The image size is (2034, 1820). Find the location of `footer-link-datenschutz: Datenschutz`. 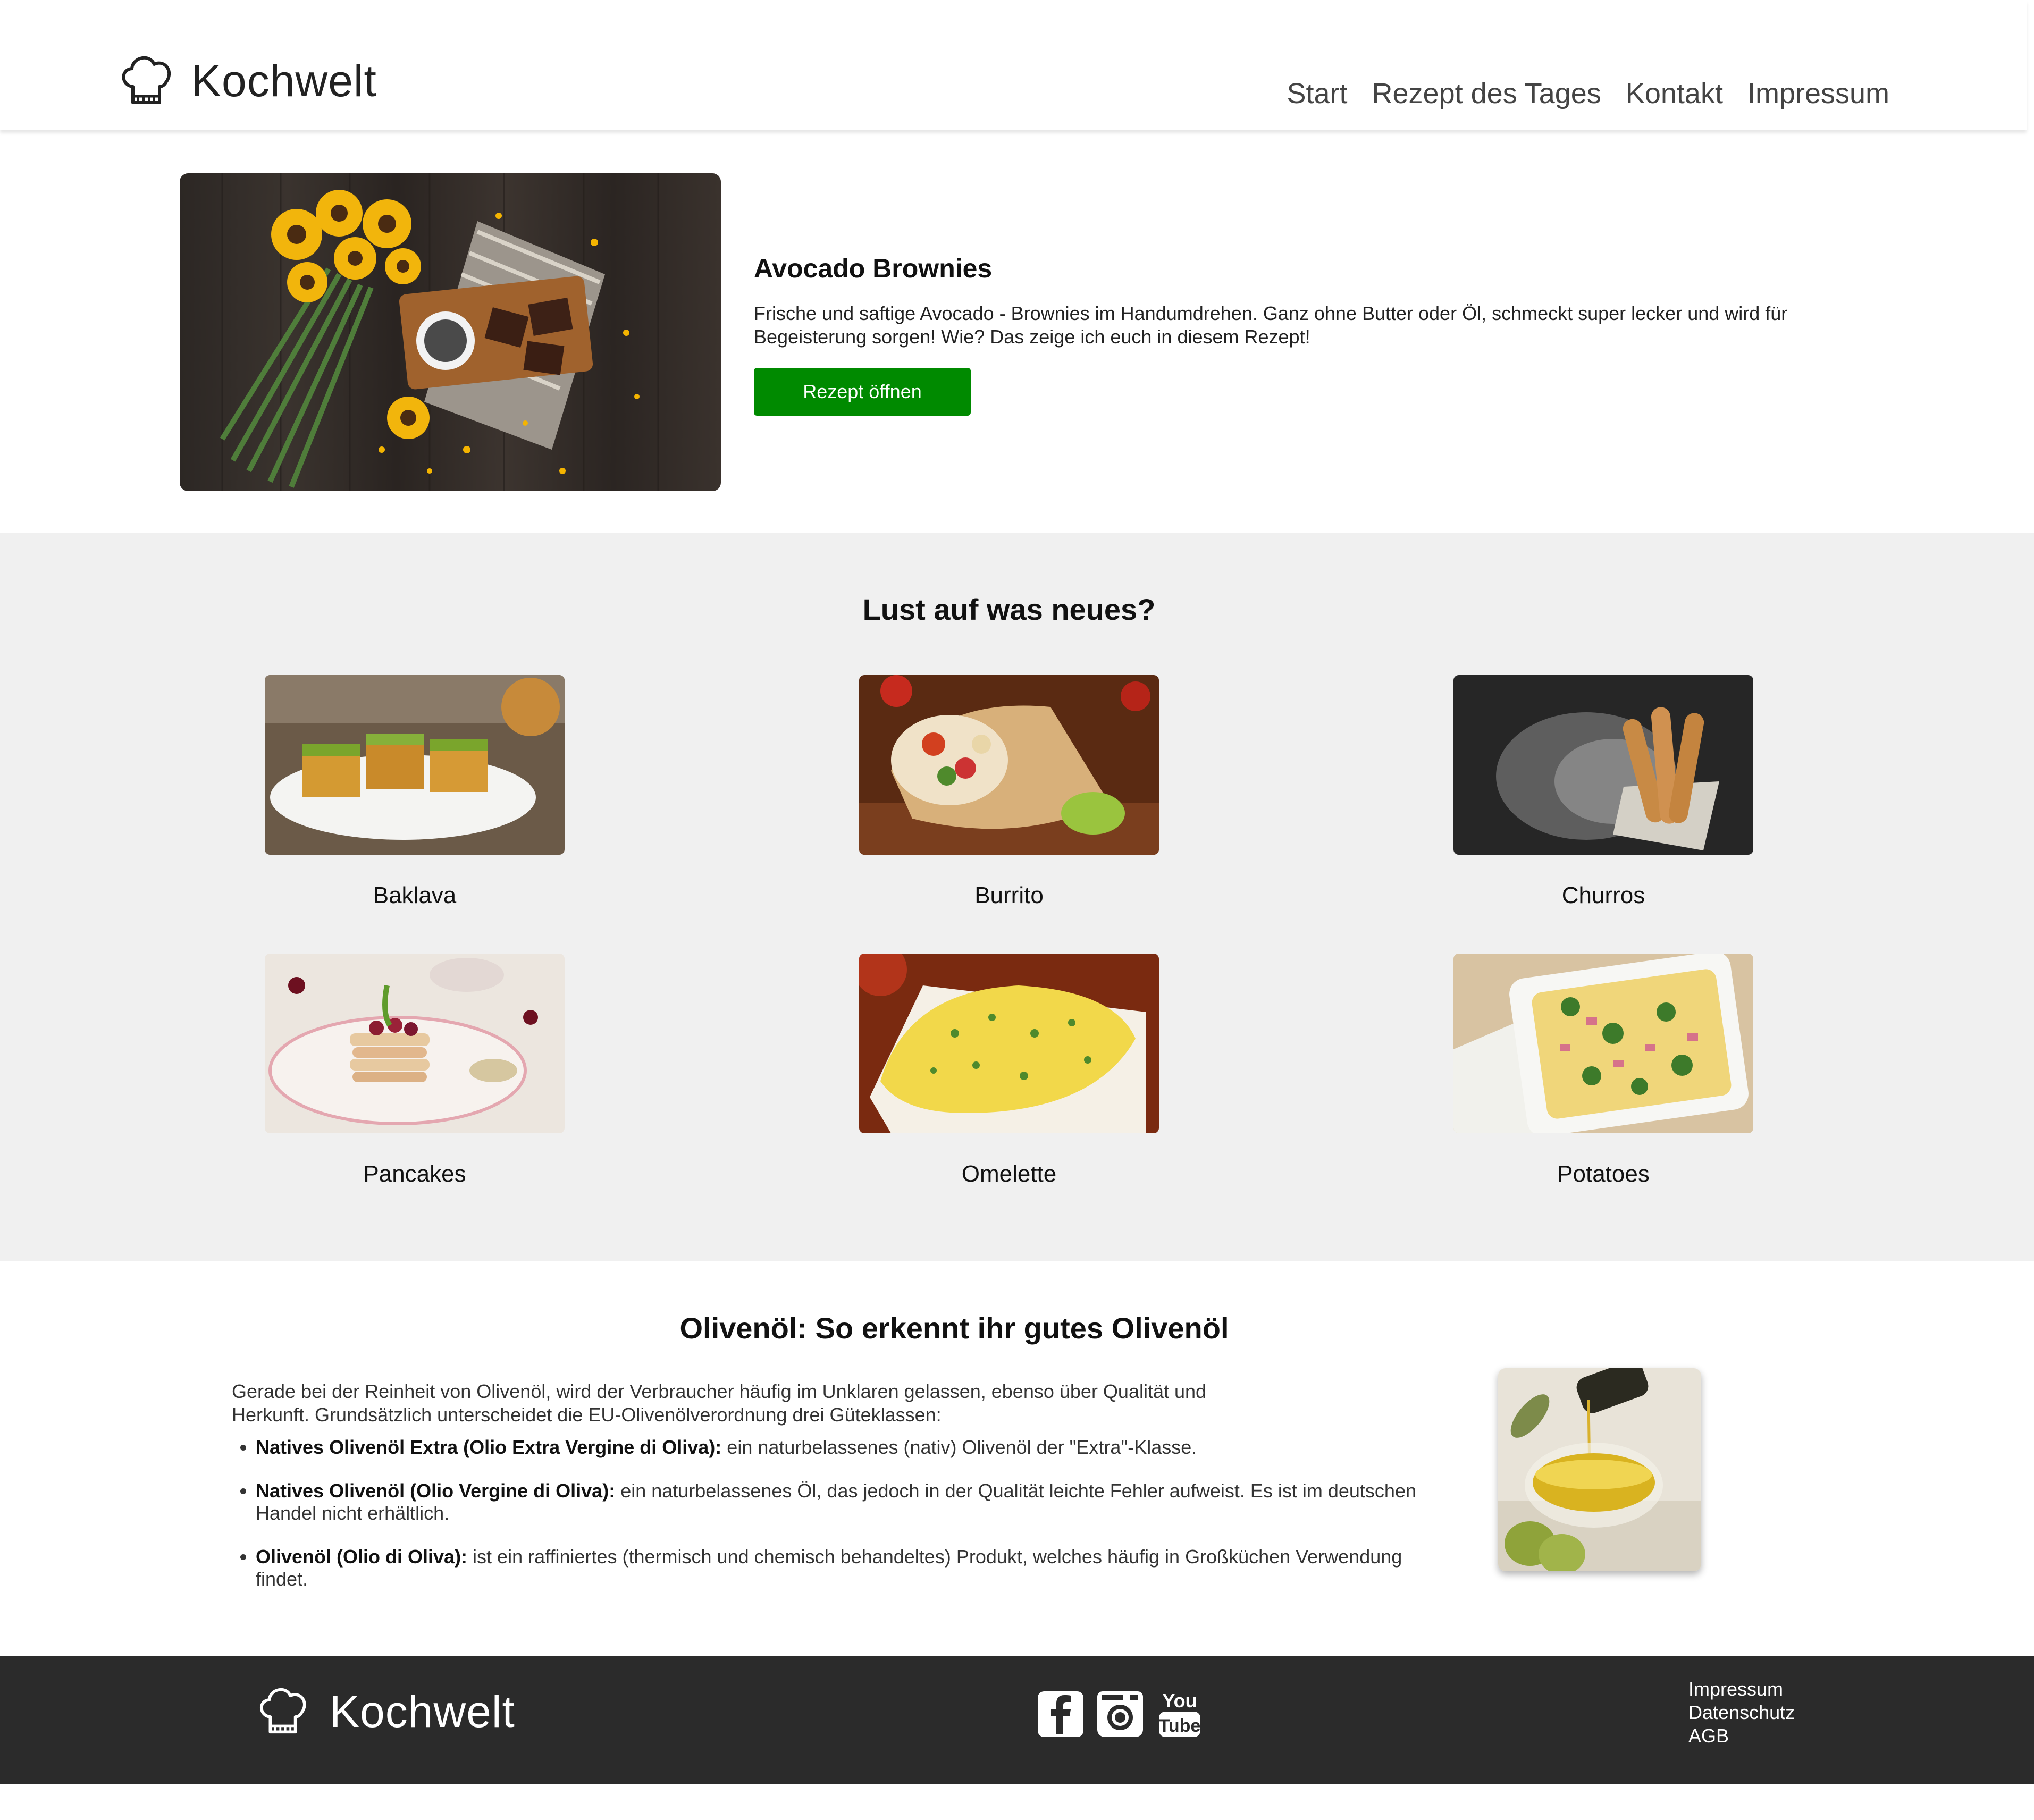

footer-link-datenschutz: Datenschutz is located at coordinates (1741, 1712).